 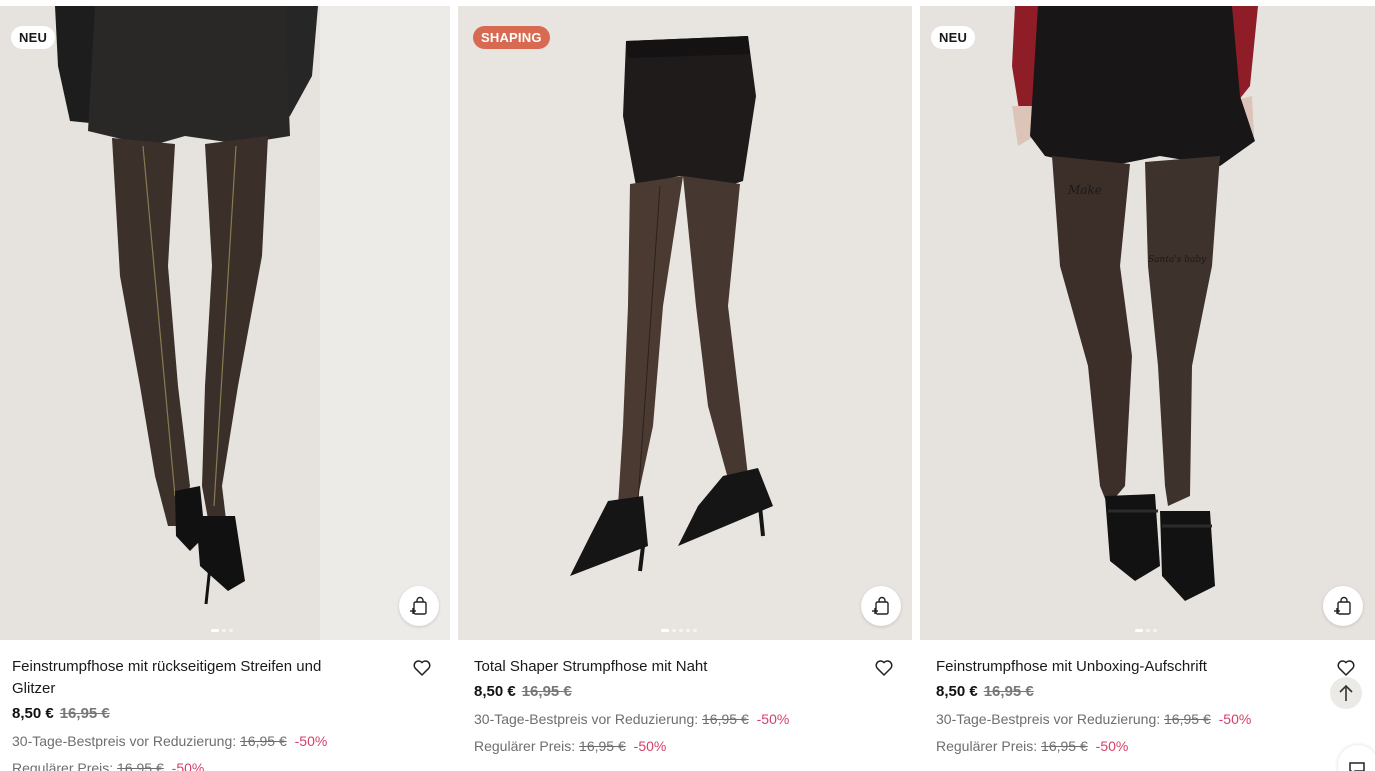 I want to click on chat-icon, so click(x=1357, y=766).